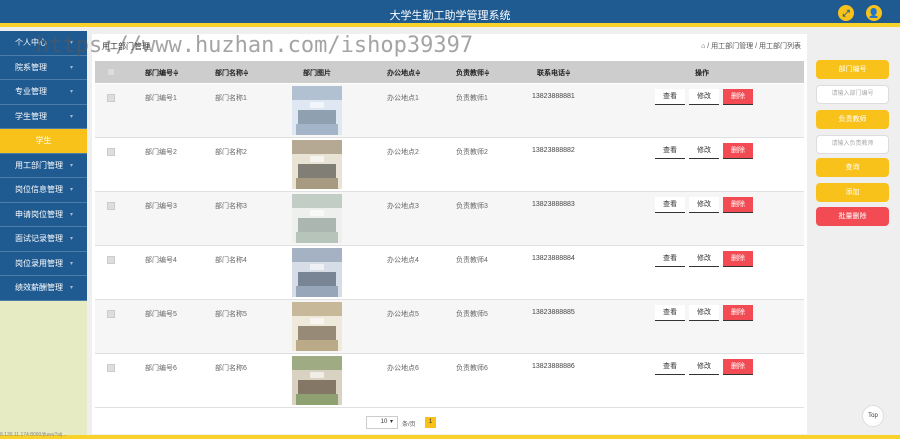 This screenshot has width=900, height=439. Describe the element at coordinates (39, 214) in the screenshot. I see `sidebar-item-label: 申请岗位管理` at that location.